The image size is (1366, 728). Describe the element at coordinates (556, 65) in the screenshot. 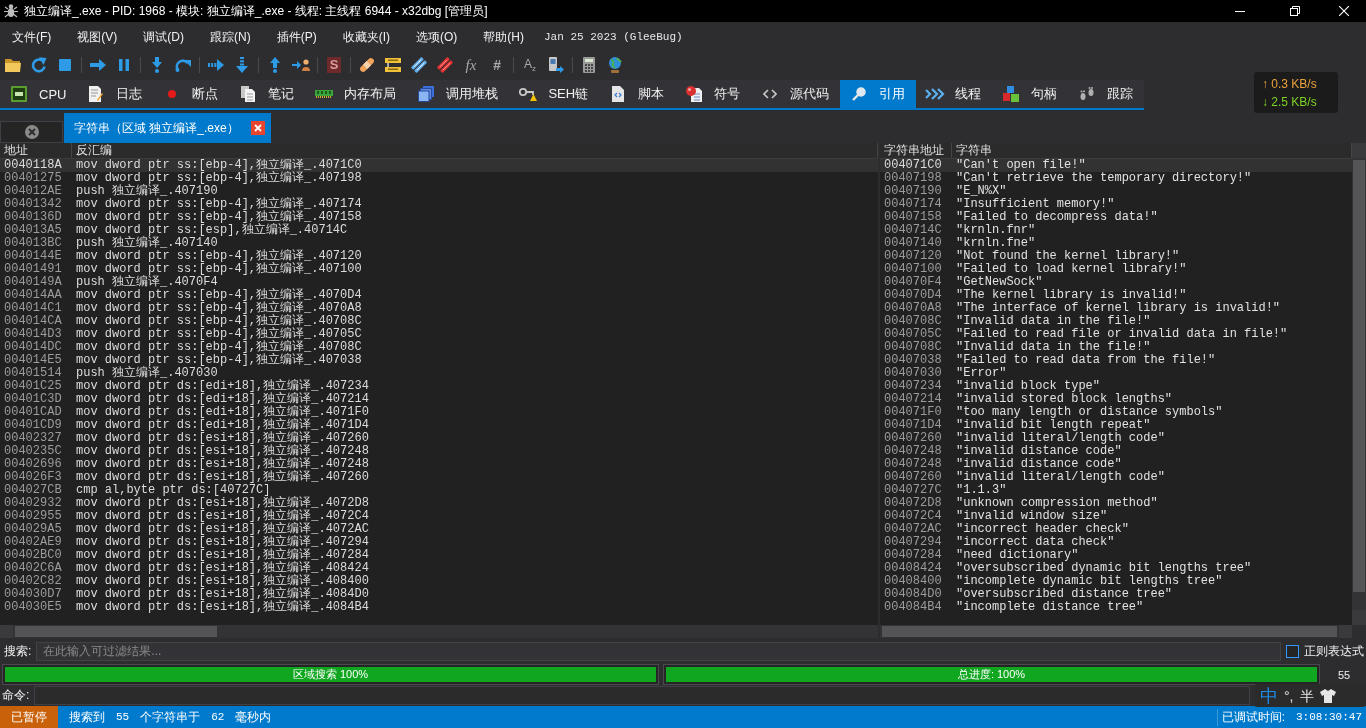

I see `handheld-arrow-icon` at that location.